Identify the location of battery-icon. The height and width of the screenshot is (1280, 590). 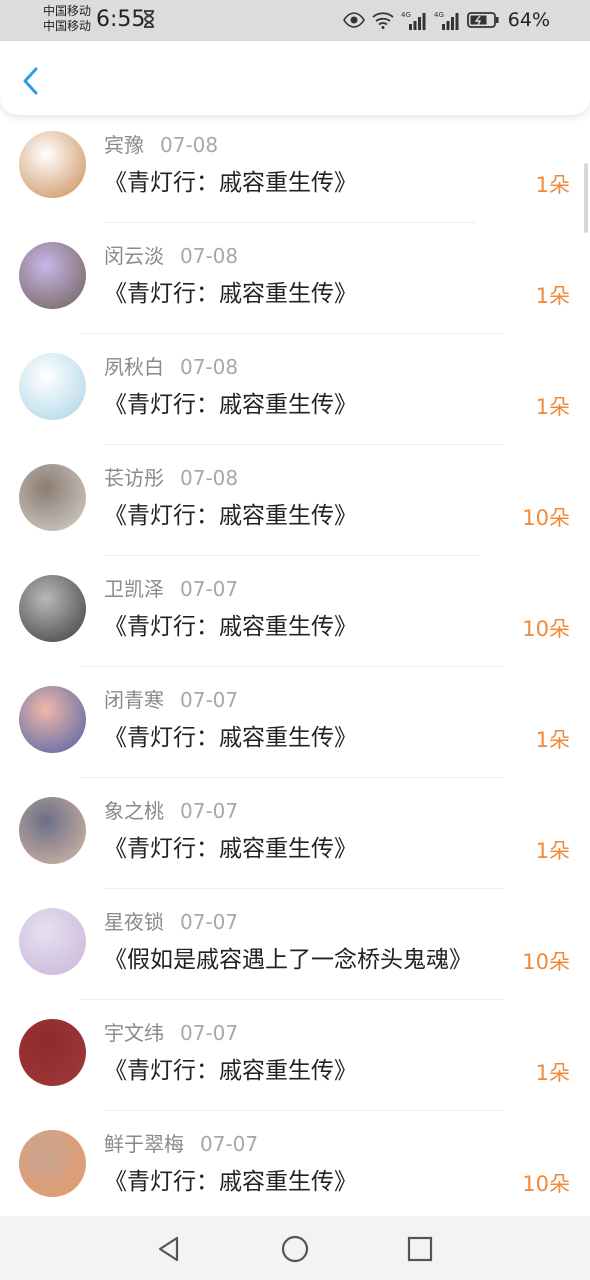
(482, 20).